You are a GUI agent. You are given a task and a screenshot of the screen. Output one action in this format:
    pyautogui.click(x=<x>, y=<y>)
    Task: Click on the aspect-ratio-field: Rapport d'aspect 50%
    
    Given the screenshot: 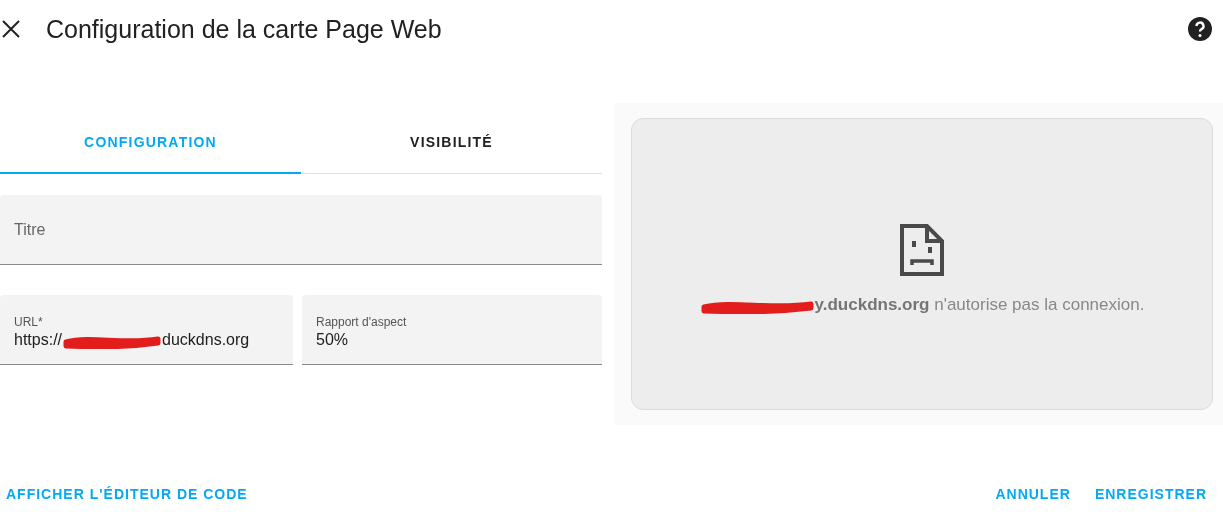 What is the action you would take?
    pyautogui.click(x=452, y=330)
    